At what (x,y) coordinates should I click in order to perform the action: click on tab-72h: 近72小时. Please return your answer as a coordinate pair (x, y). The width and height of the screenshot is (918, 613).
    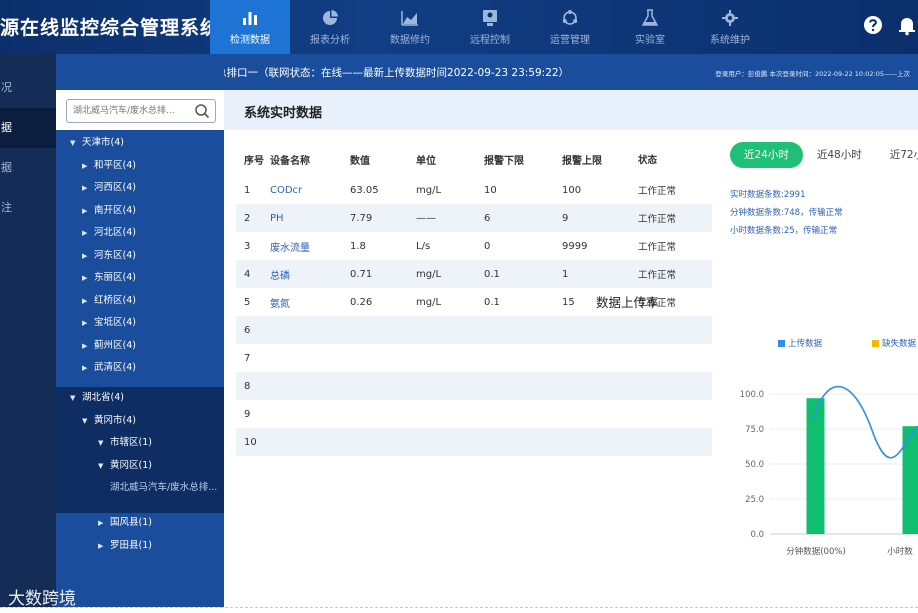
    Looking at the image, I should click on (897, 155).